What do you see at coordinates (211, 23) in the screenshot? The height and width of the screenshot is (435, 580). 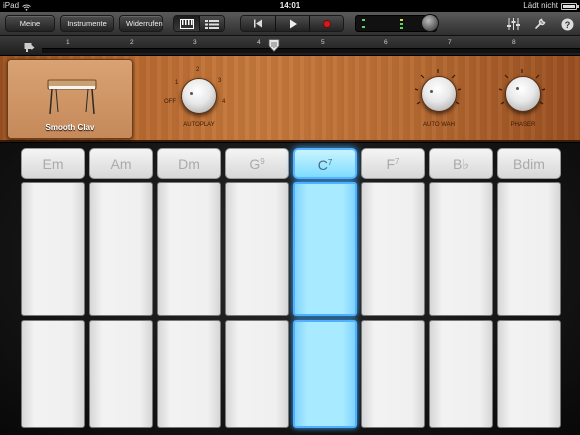 I see `tracks-view-icon` at bounding box center [211, 23].